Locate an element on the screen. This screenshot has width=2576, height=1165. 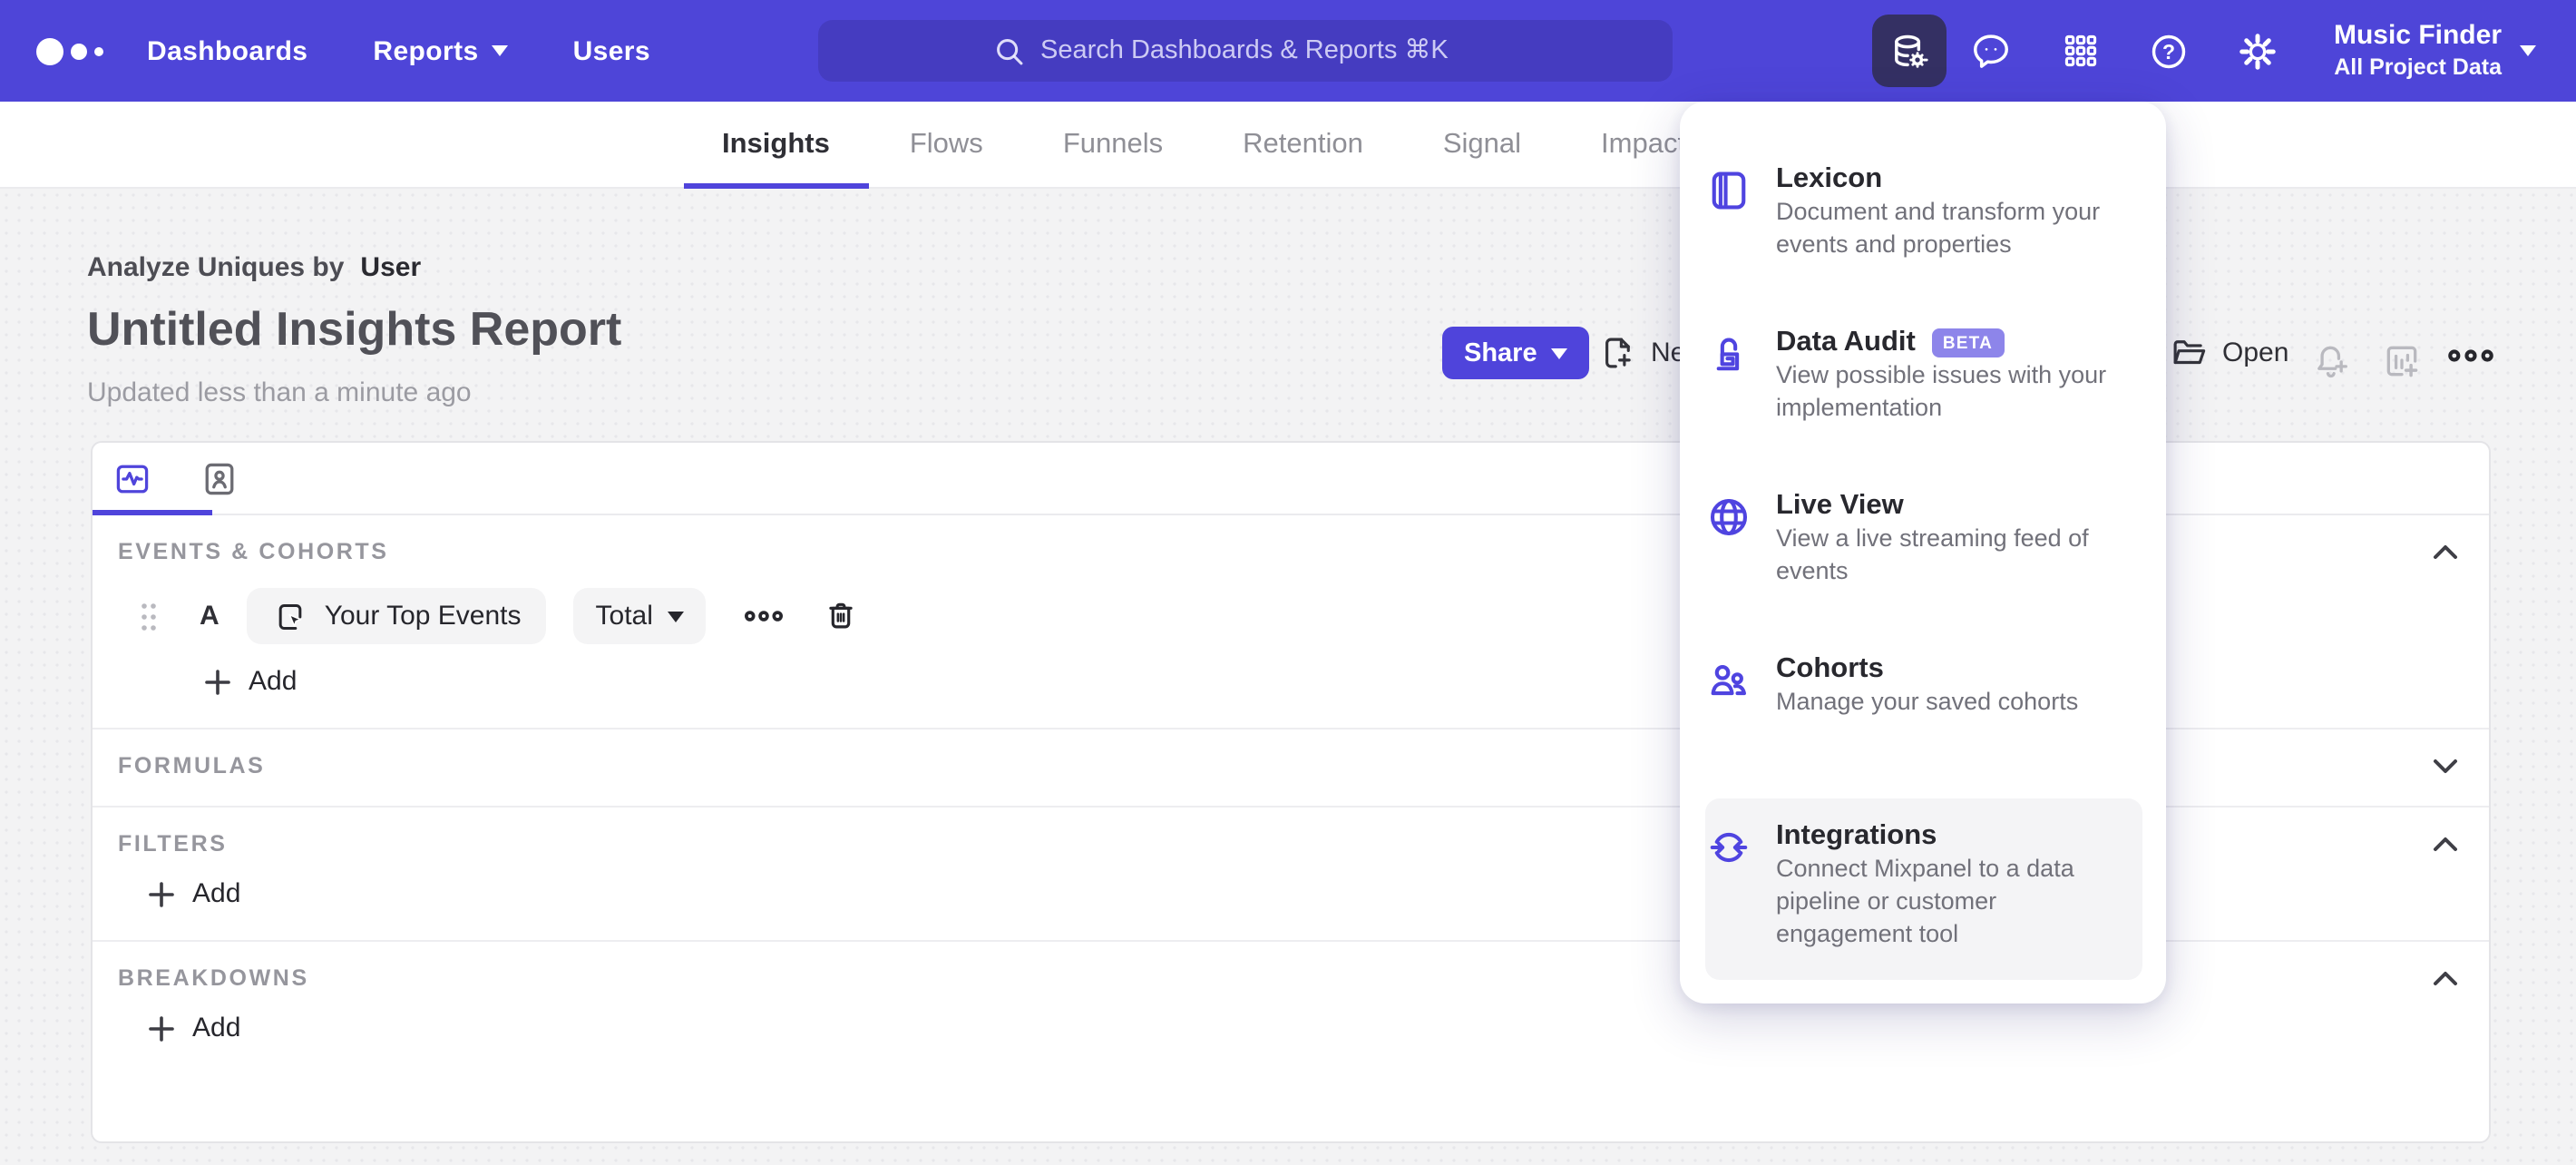
nav-item-dashboards: Dashboards is located at coordinates (227, 50).